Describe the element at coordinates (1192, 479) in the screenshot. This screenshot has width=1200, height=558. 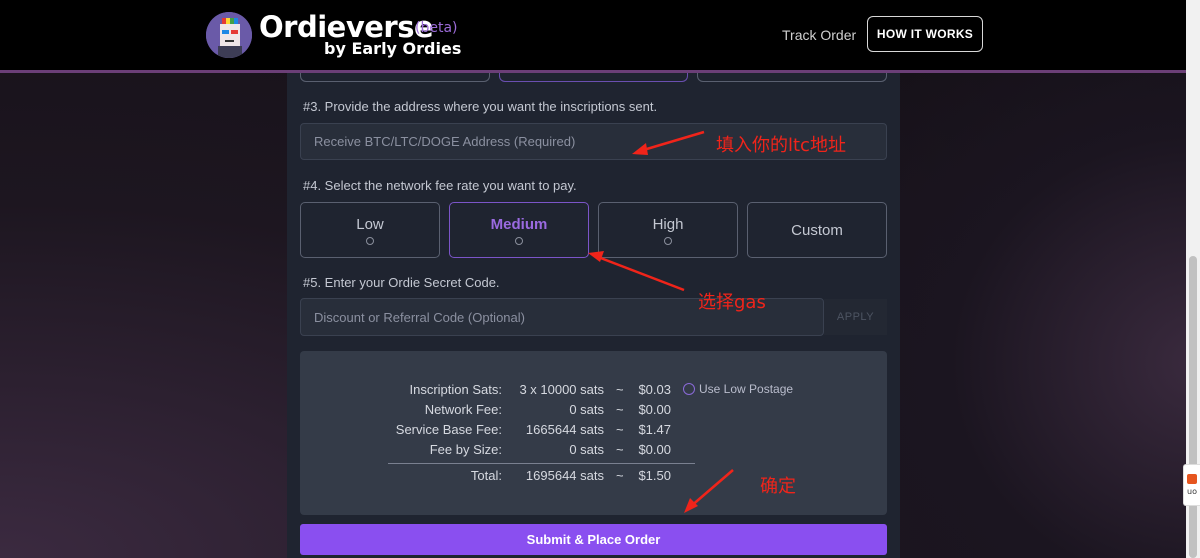
I see `widget-icon` at that location.